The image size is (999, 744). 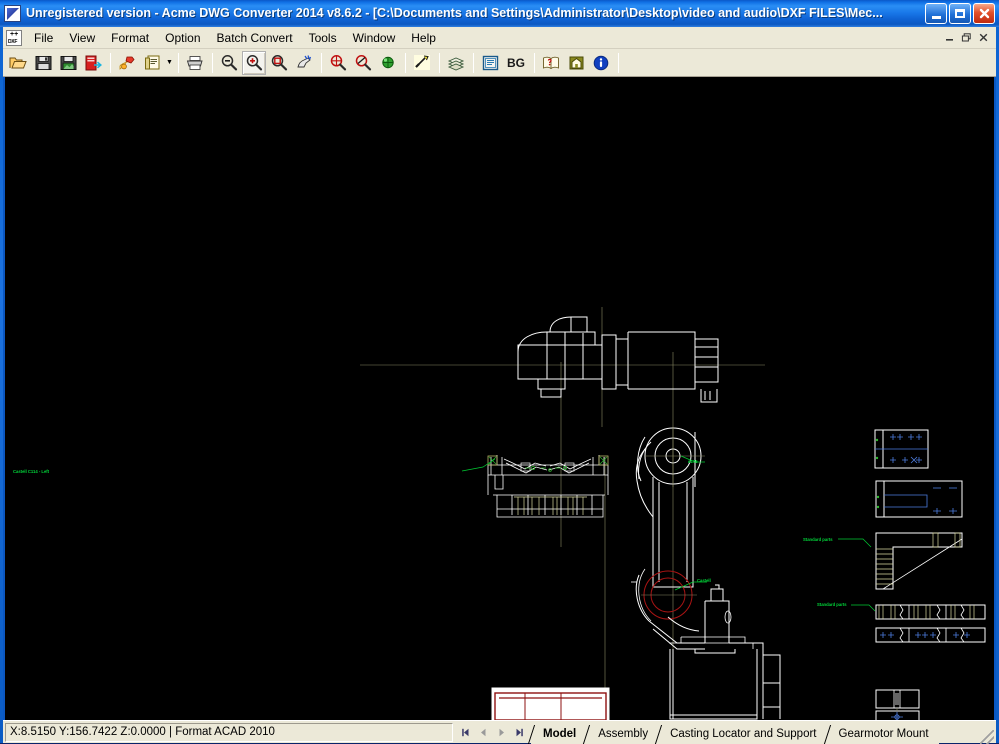 I want to click on nav-prev-sheet-button, so click(x=483, y=732).